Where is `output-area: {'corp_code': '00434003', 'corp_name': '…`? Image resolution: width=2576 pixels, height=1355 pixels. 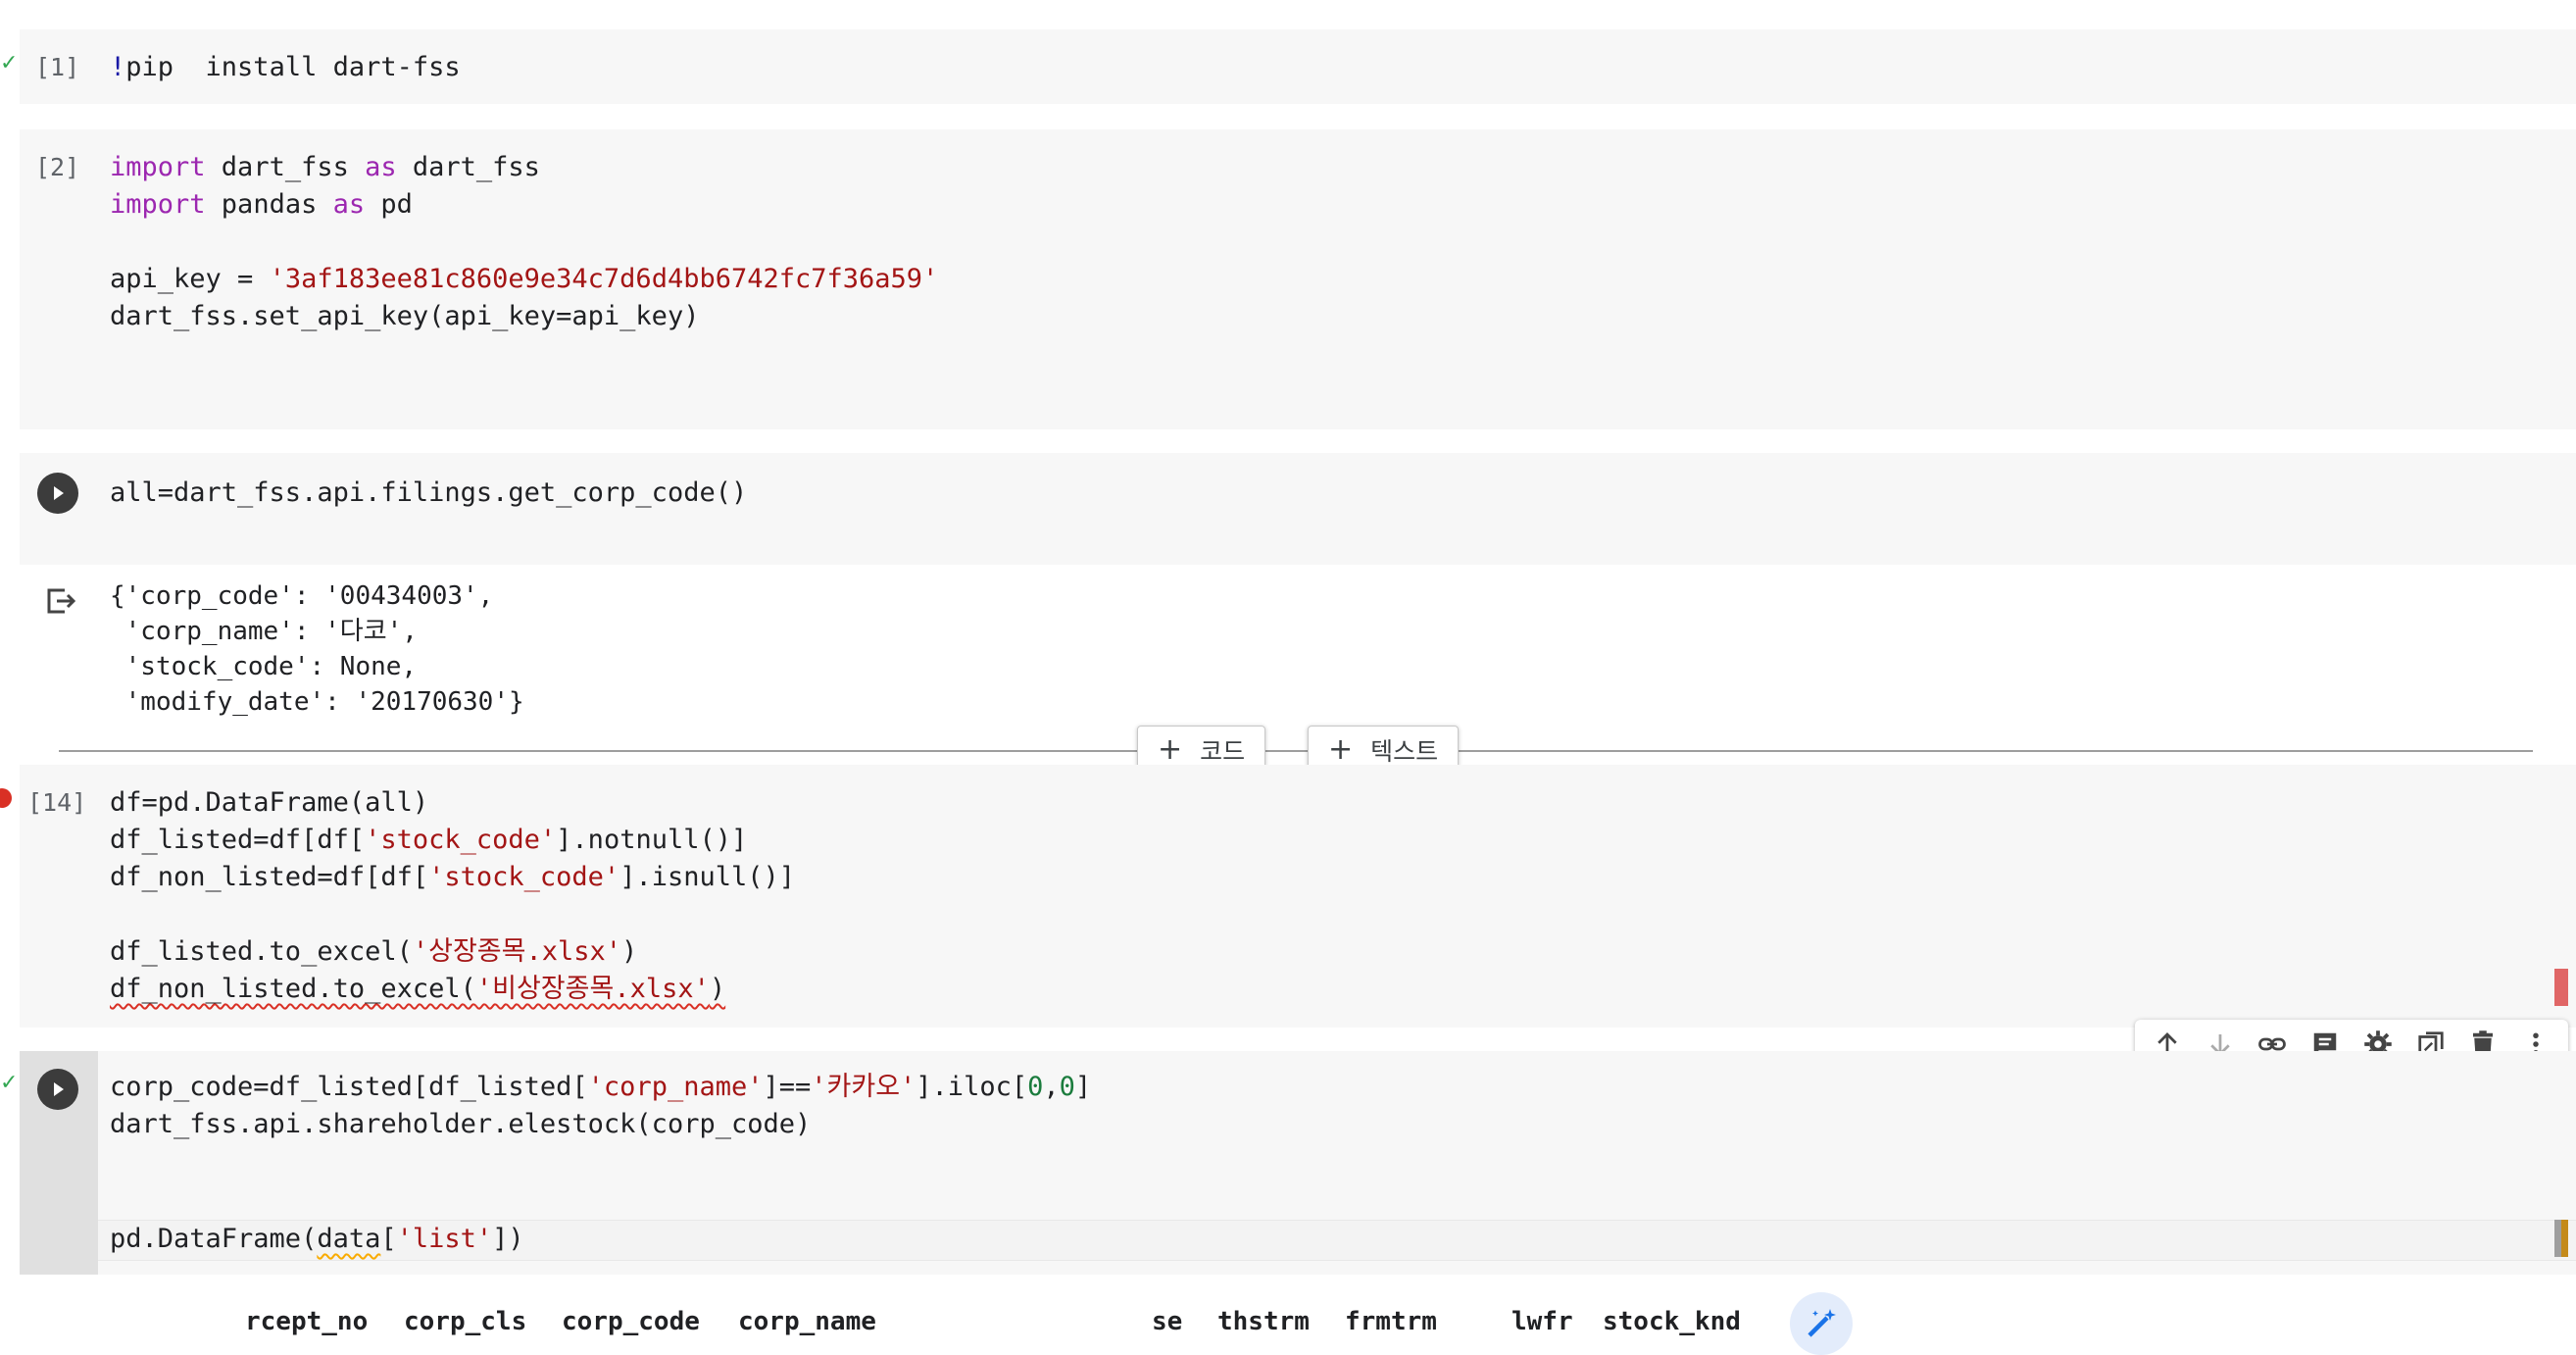 output-area: {'corp_code': '00434003', 'corp_name': '… is located at coordinates (1298, 647).